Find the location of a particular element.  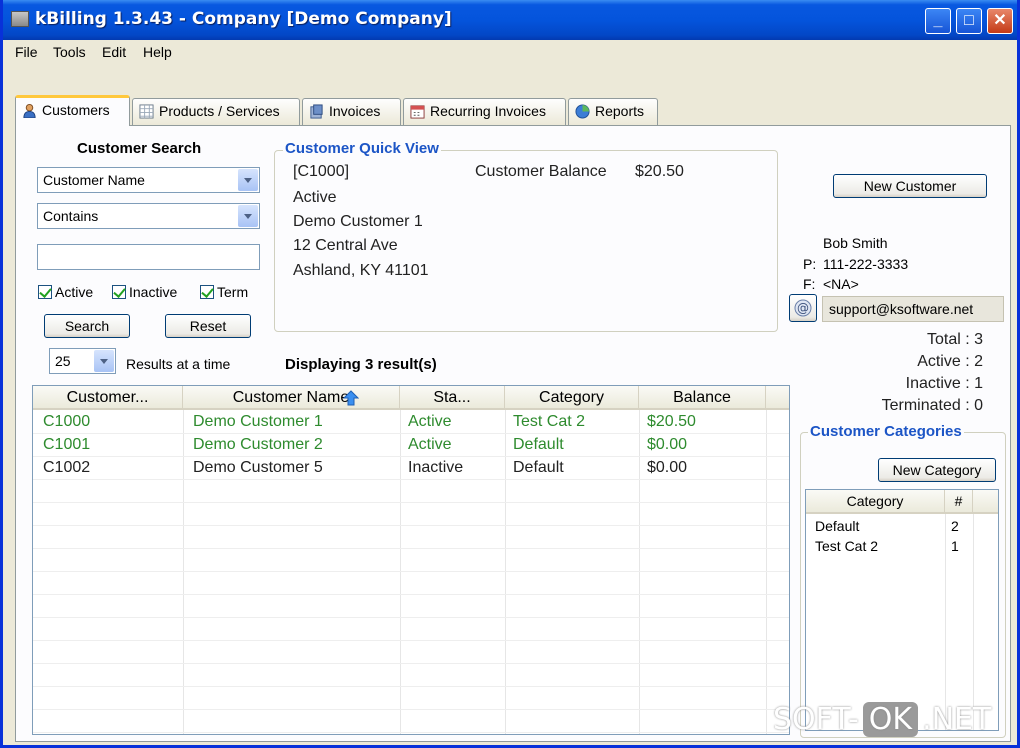

tab-label: Reports is located at coordinates (620, 111).